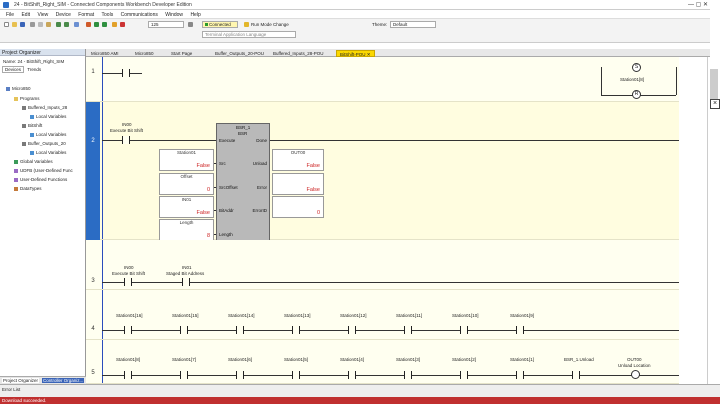  Describe the element at coordinates (76, 24) in the screenshot. I see `find-icon` at that location.